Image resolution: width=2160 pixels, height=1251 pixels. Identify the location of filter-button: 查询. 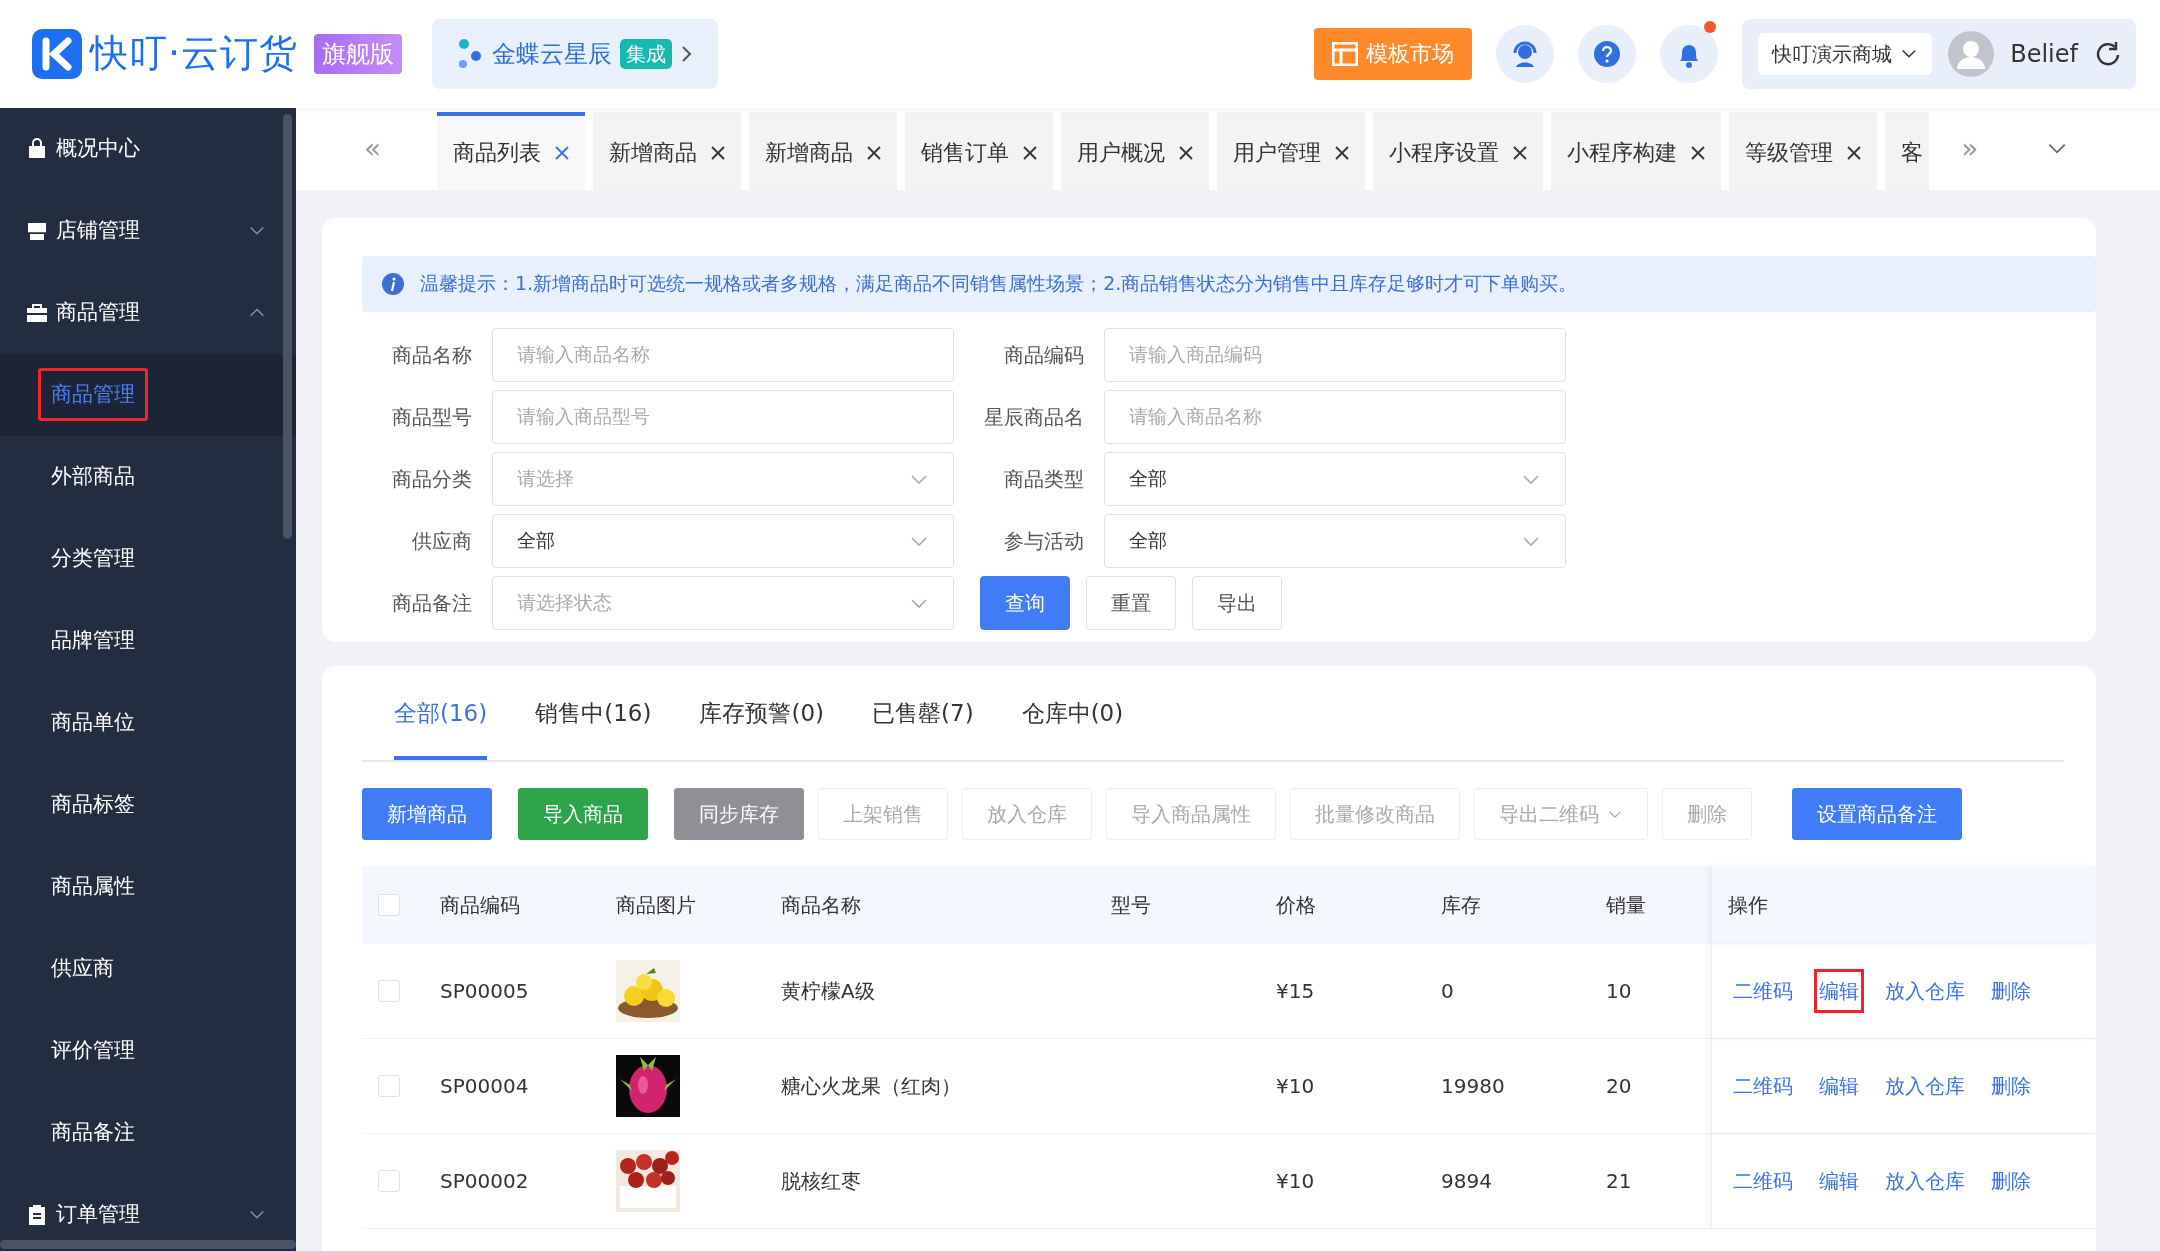
(1025, 602).